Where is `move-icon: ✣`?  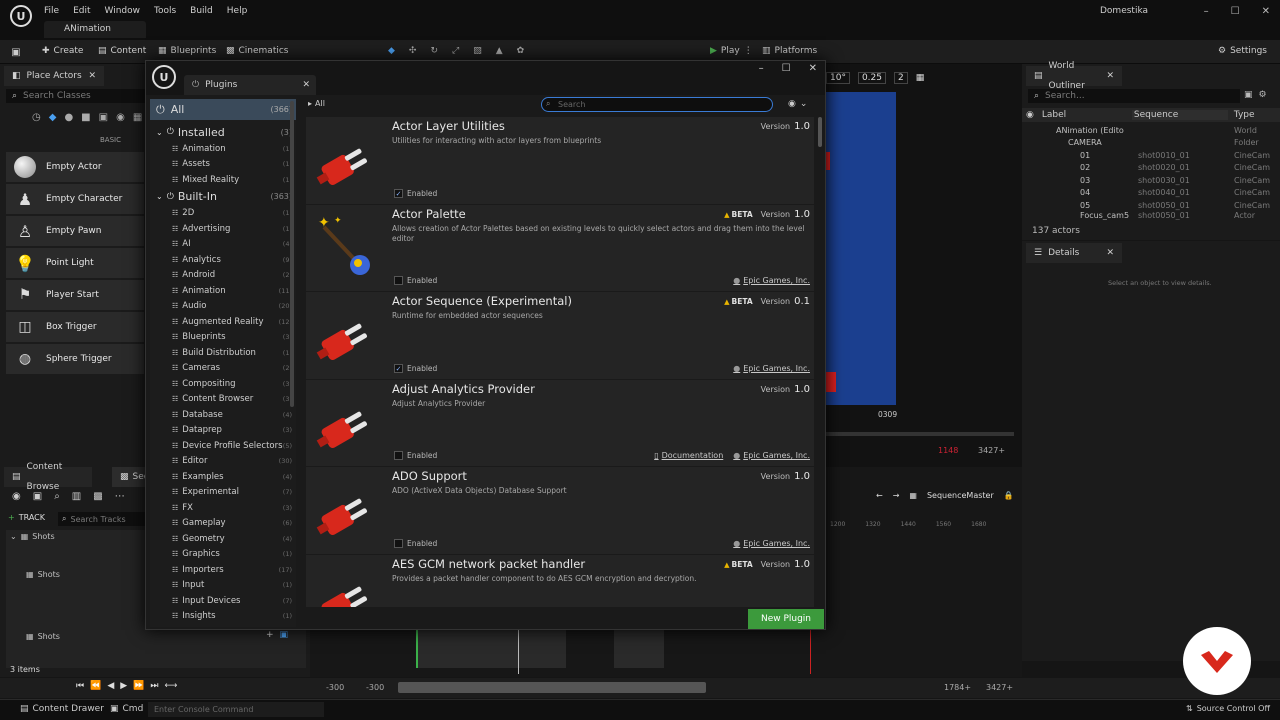 move-icon: ✣ is located at coordinates (413, 51).